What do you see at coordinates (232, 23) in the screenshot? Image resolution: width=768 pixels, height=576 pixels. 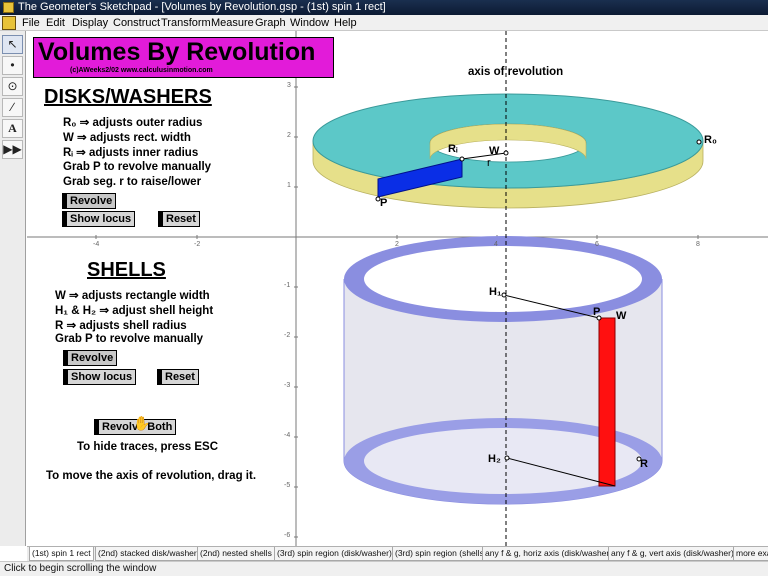 I see `menu-measure: Measure` at bounding box center [232, 23].